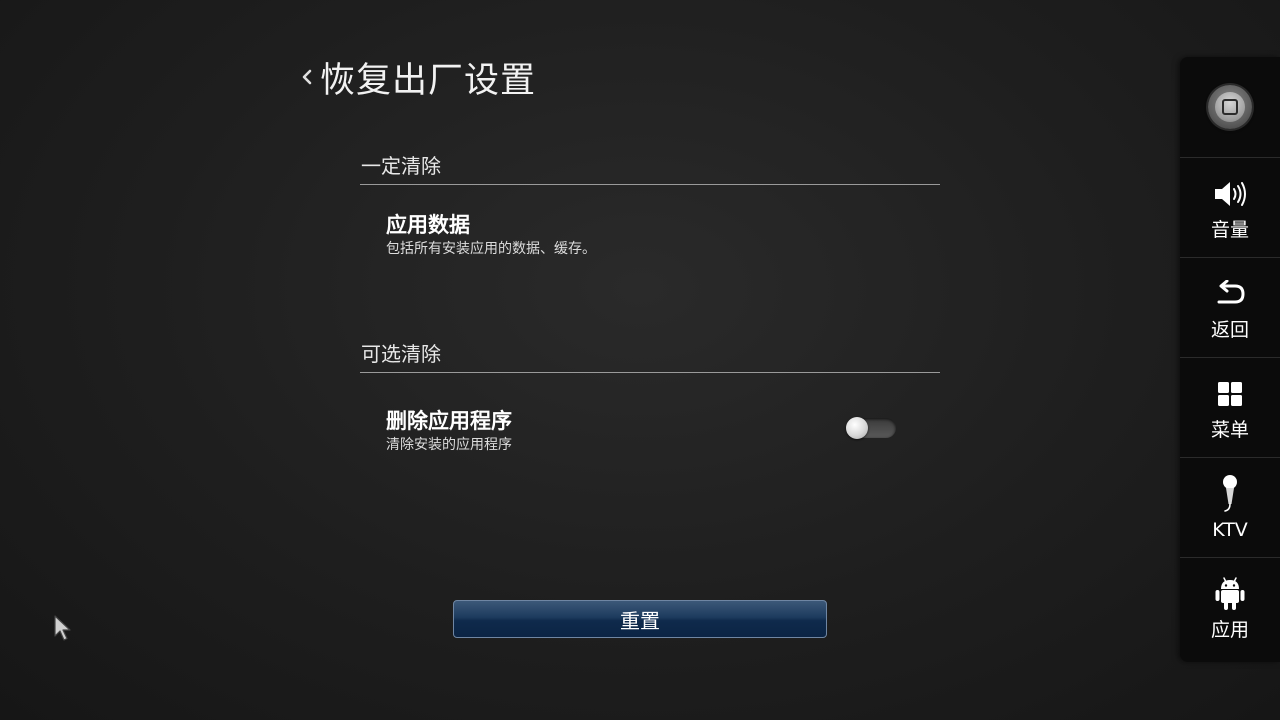  Describe the element at coordinates (491, 236) in the screenshot. I see `list-item-app-data: 应用数据 包括所有安装应用的数据、缓存。` at that location.